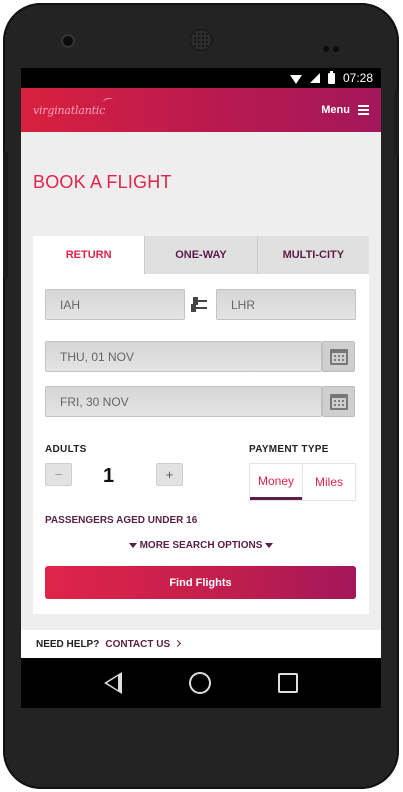 The width and height of the screenshot is (403, 792). What do you see at coordinates (286, 304) in the screenshot?
I see `destination-input: LHR` at bounding box center [286, 304].